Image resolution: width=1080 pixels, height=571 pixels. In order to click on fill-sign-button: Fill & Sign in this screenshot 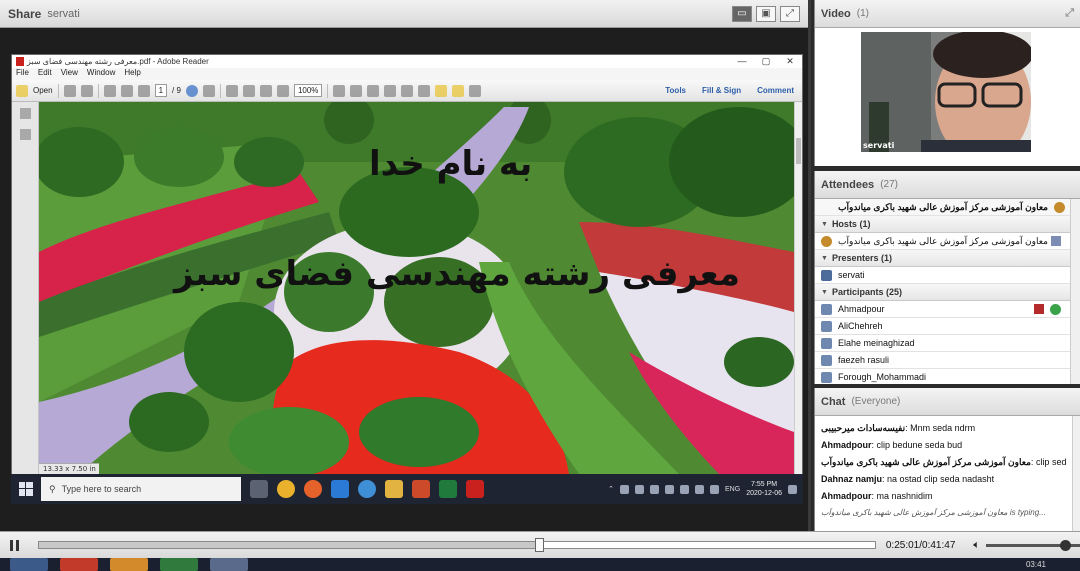, I will do `click(721, 90)`.